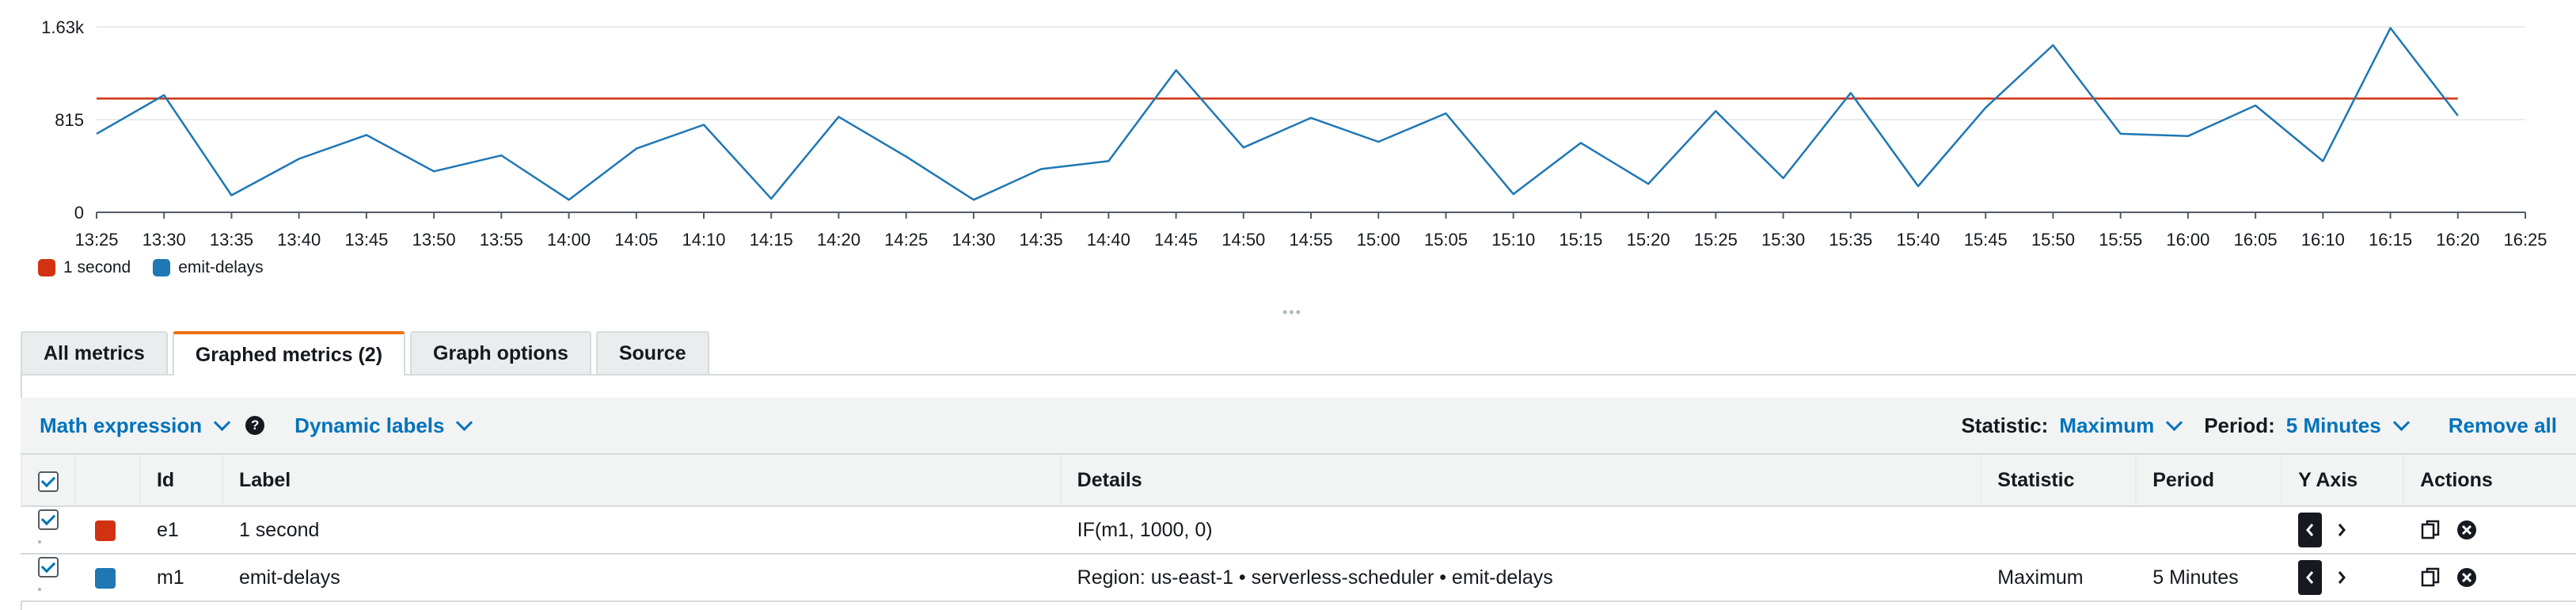 This screenshot has width=2576, height=610. I want to click on x-tick-label: 15:40, so click(1918, 240).